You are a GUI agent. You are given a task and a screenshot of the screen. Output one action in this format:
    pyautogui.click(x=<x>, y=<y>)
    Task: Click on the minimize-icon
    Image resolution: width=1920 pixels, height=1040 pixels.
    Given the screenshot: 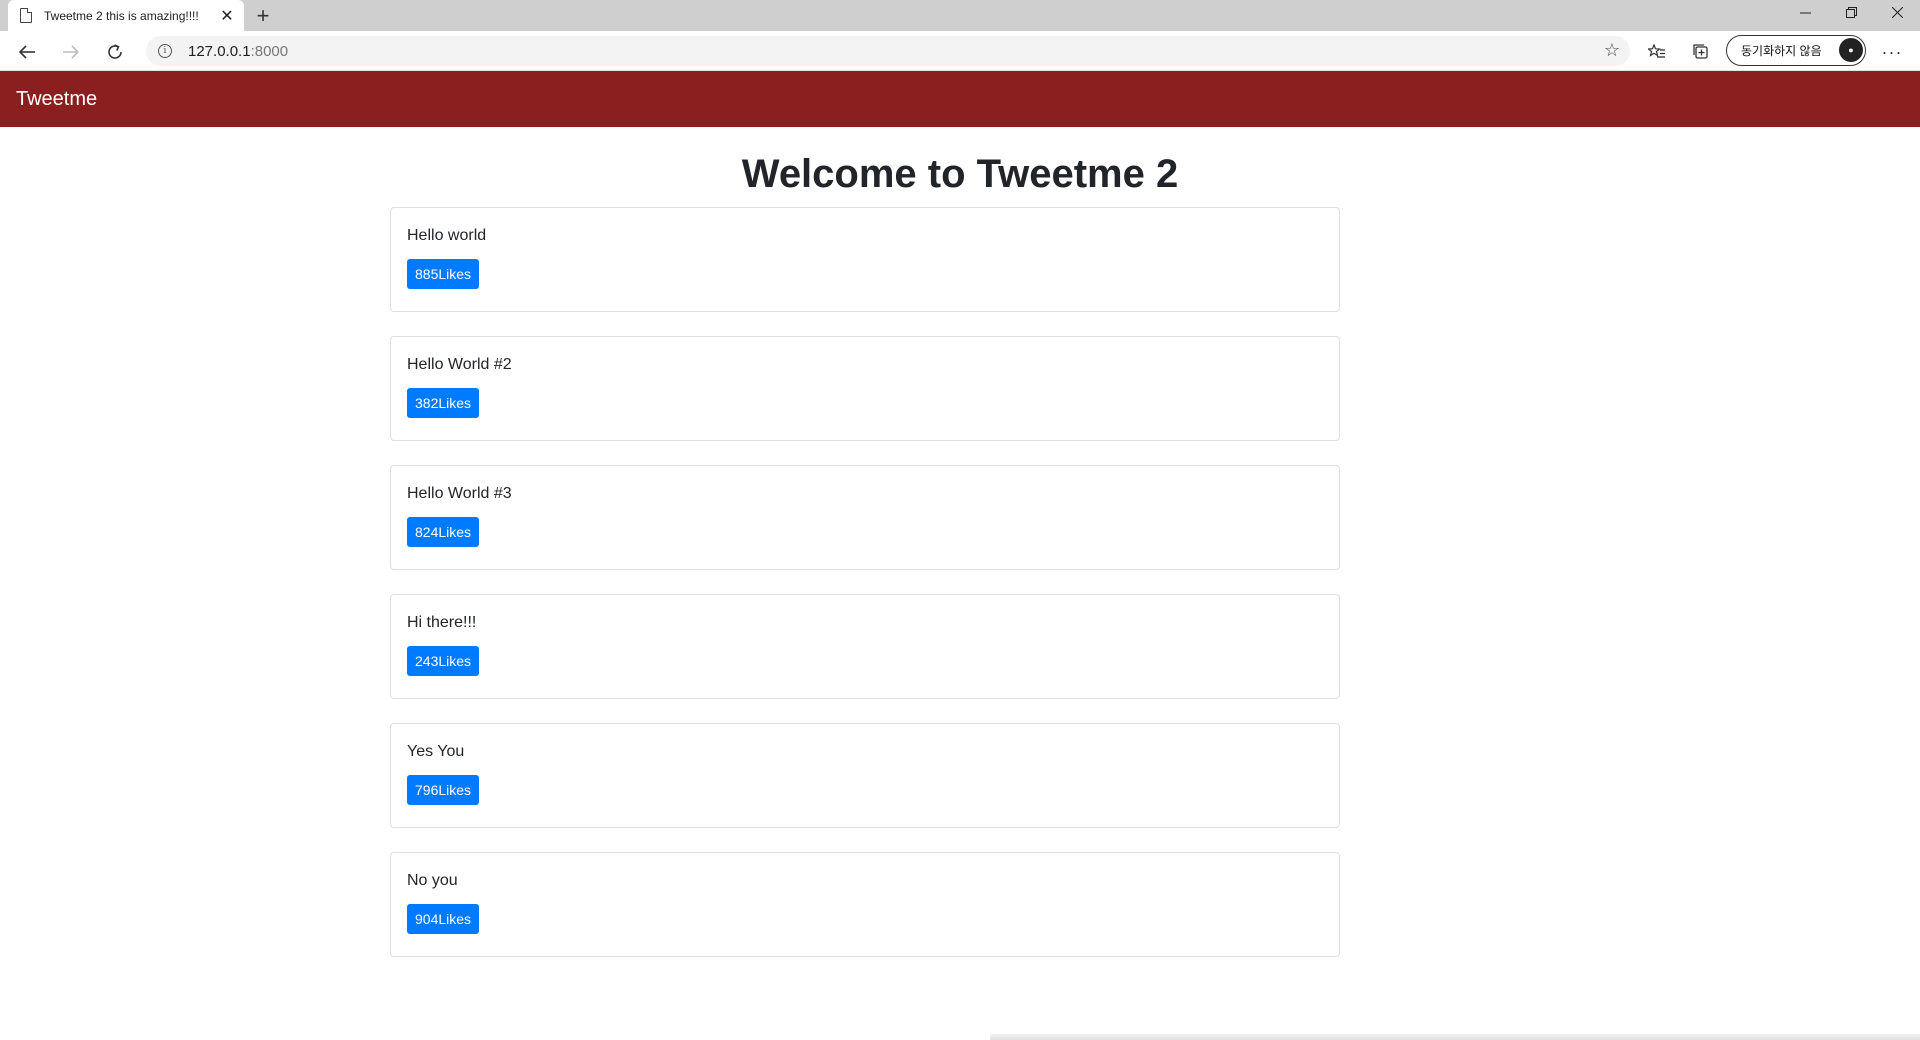 What is the action you would take?
    pyautogui.click(x=1805, y=13)
    